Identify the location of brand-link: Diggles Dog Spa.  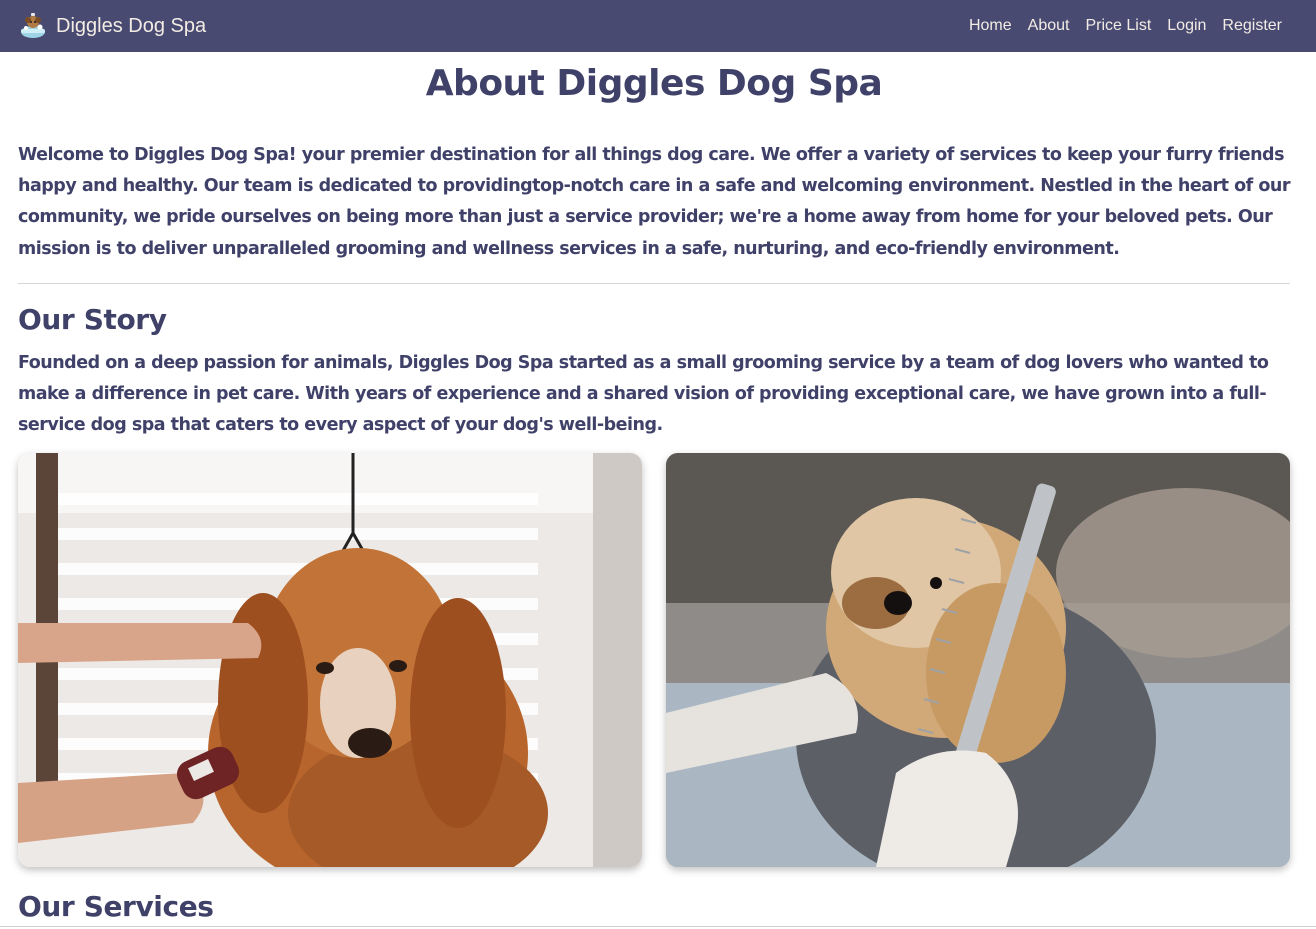
(112, 26).